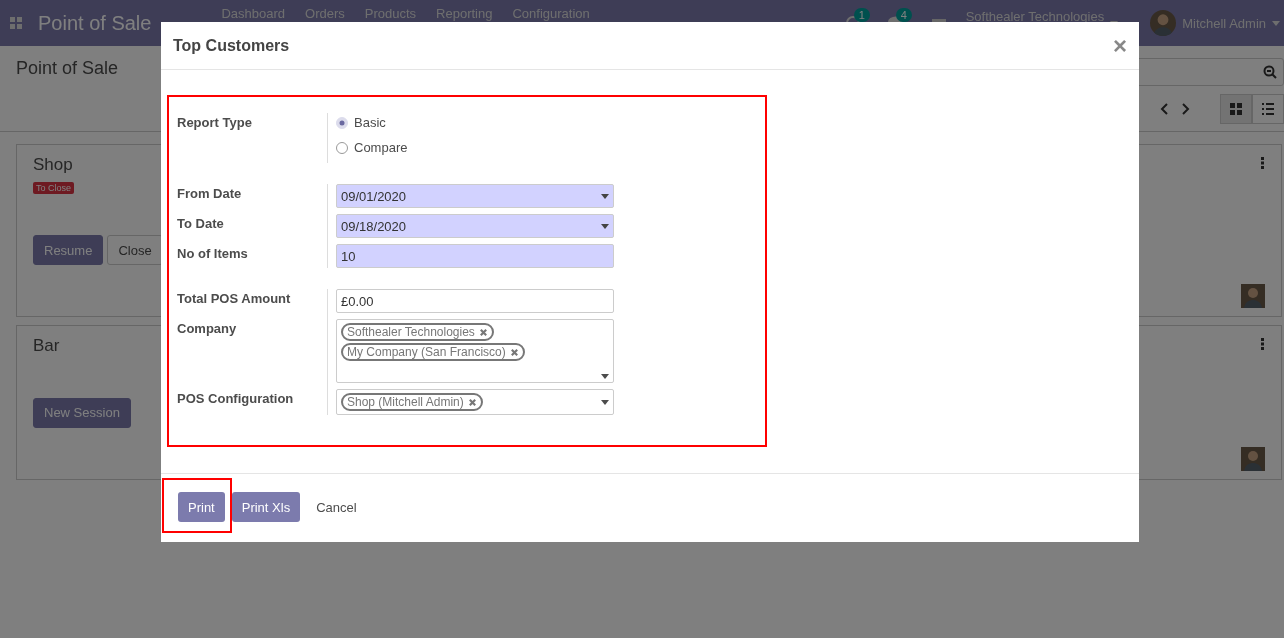  Describe the element at coordinates (903, 15) in the screenshot. I see `message-count: 4` at that location.